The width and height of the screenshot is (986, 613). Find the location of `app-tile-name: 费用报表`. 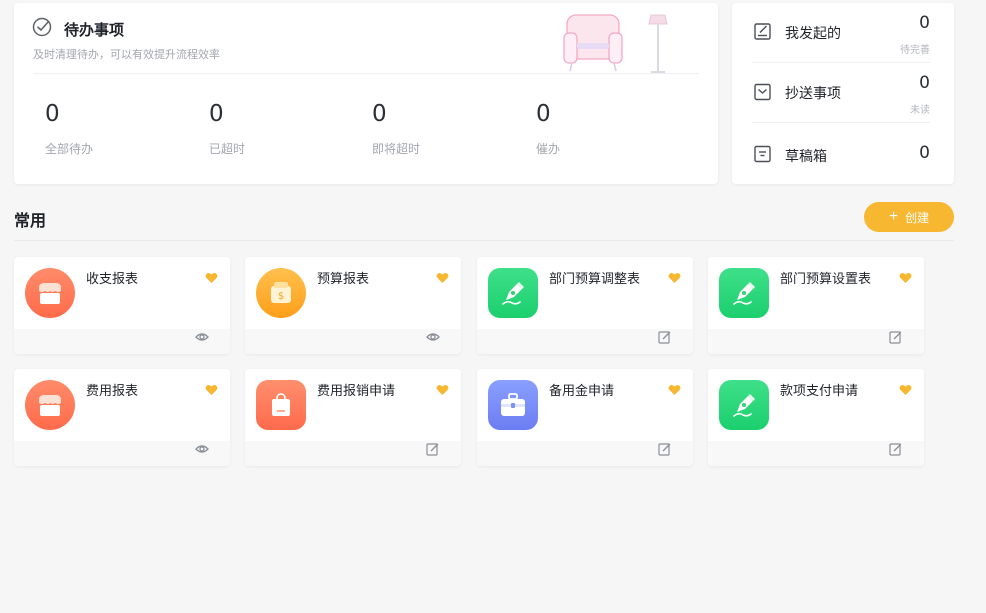

app-tile-name: 费用报表 is located at coordinates (112, 391).